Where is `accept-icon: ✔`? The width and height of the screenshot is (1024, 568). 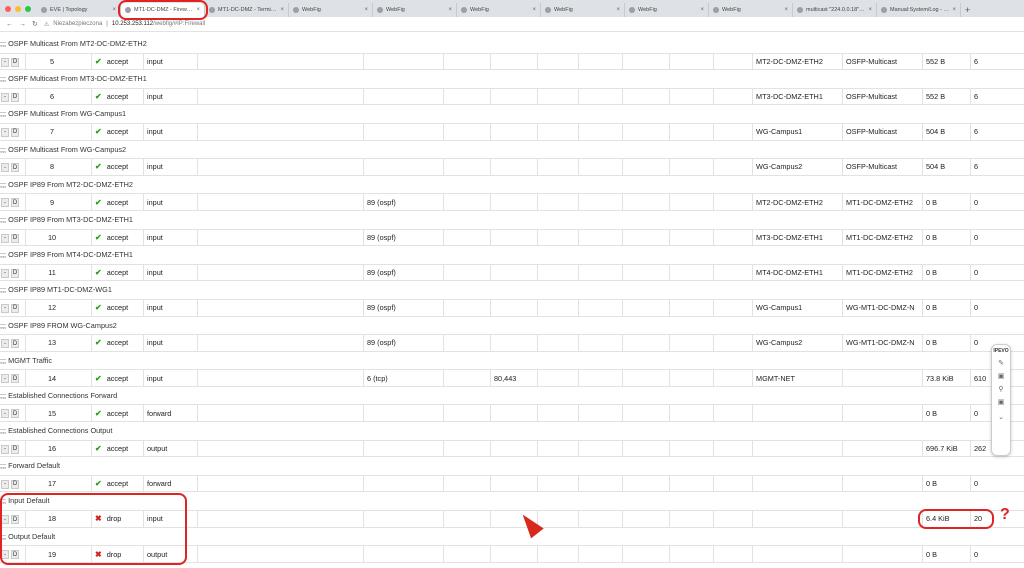
accept-icon: ✔ is located at coordinates (98, 413).